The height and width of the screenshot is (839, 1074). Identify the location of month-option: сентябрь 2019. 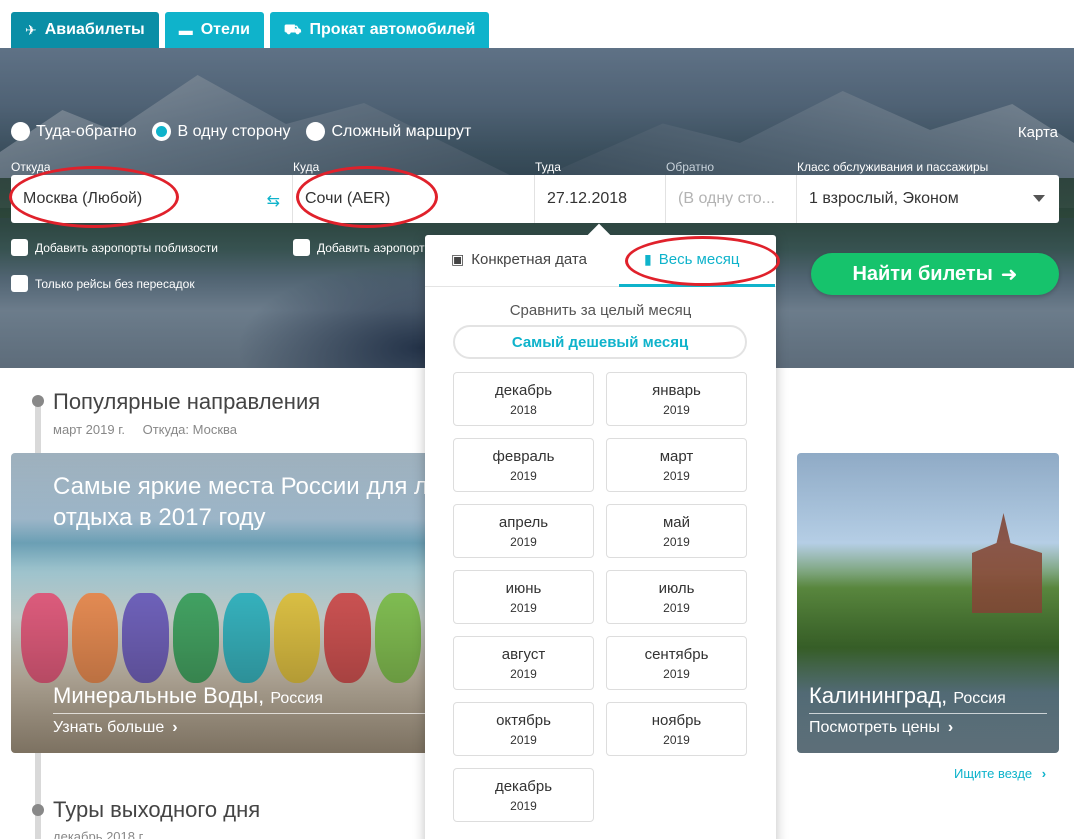
(676, 663).